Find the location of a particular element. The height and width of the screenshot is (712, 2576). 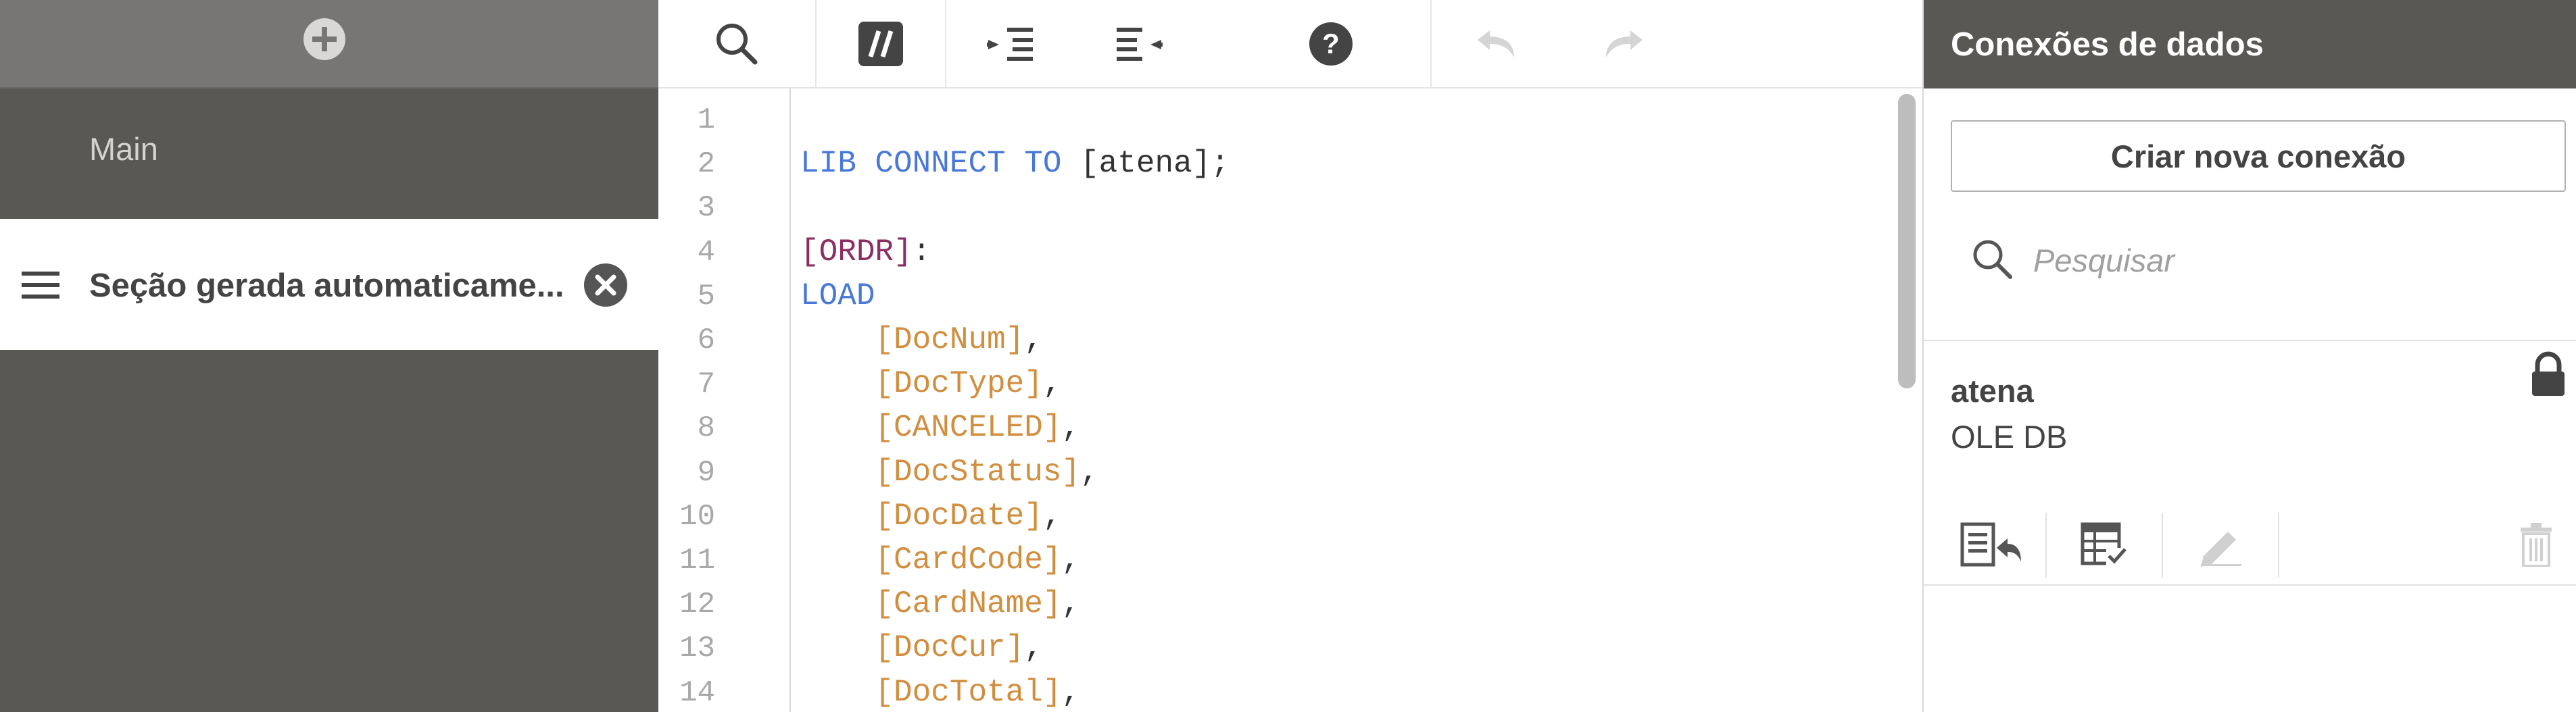

edit-connection-button is located at coordinates (2220, 544).